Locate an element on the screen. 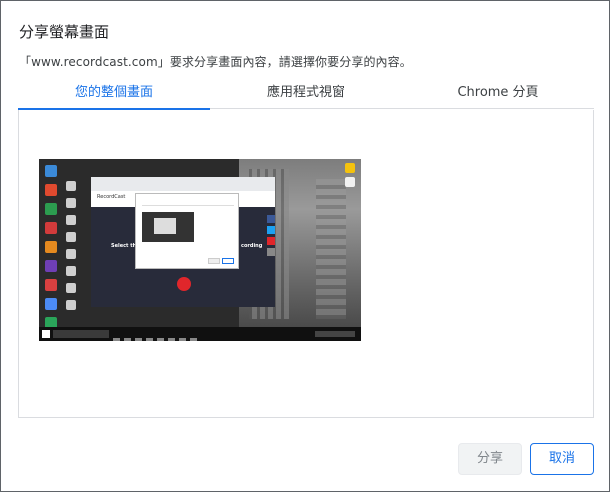  taskbar-search is located at coordinates (81, 334).